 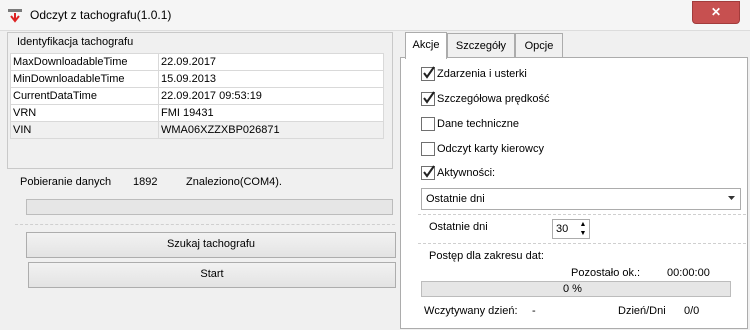 What do you see at coordinates (212, 275) in the screenshot?
I see `start-button: Start` at bounding box center [212, 275].